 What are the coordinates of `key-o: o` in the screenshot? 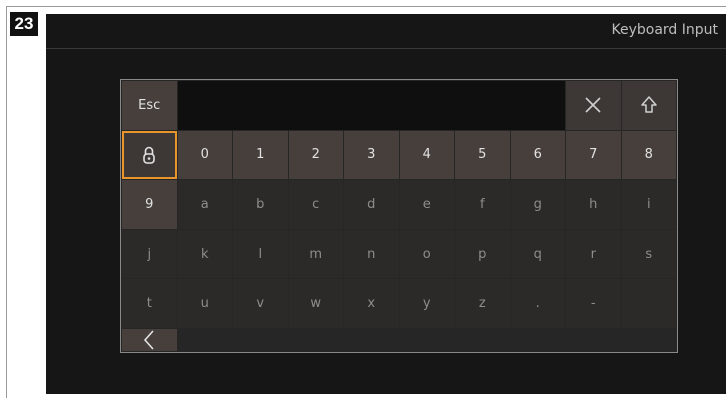 It's located at (426, 254).